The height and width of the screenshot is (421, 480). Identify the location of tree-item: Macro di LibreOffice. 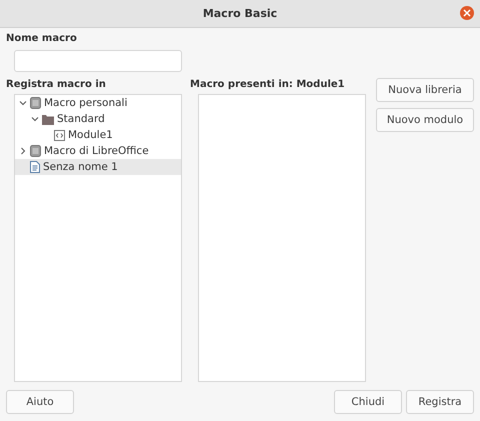
(98, 151).